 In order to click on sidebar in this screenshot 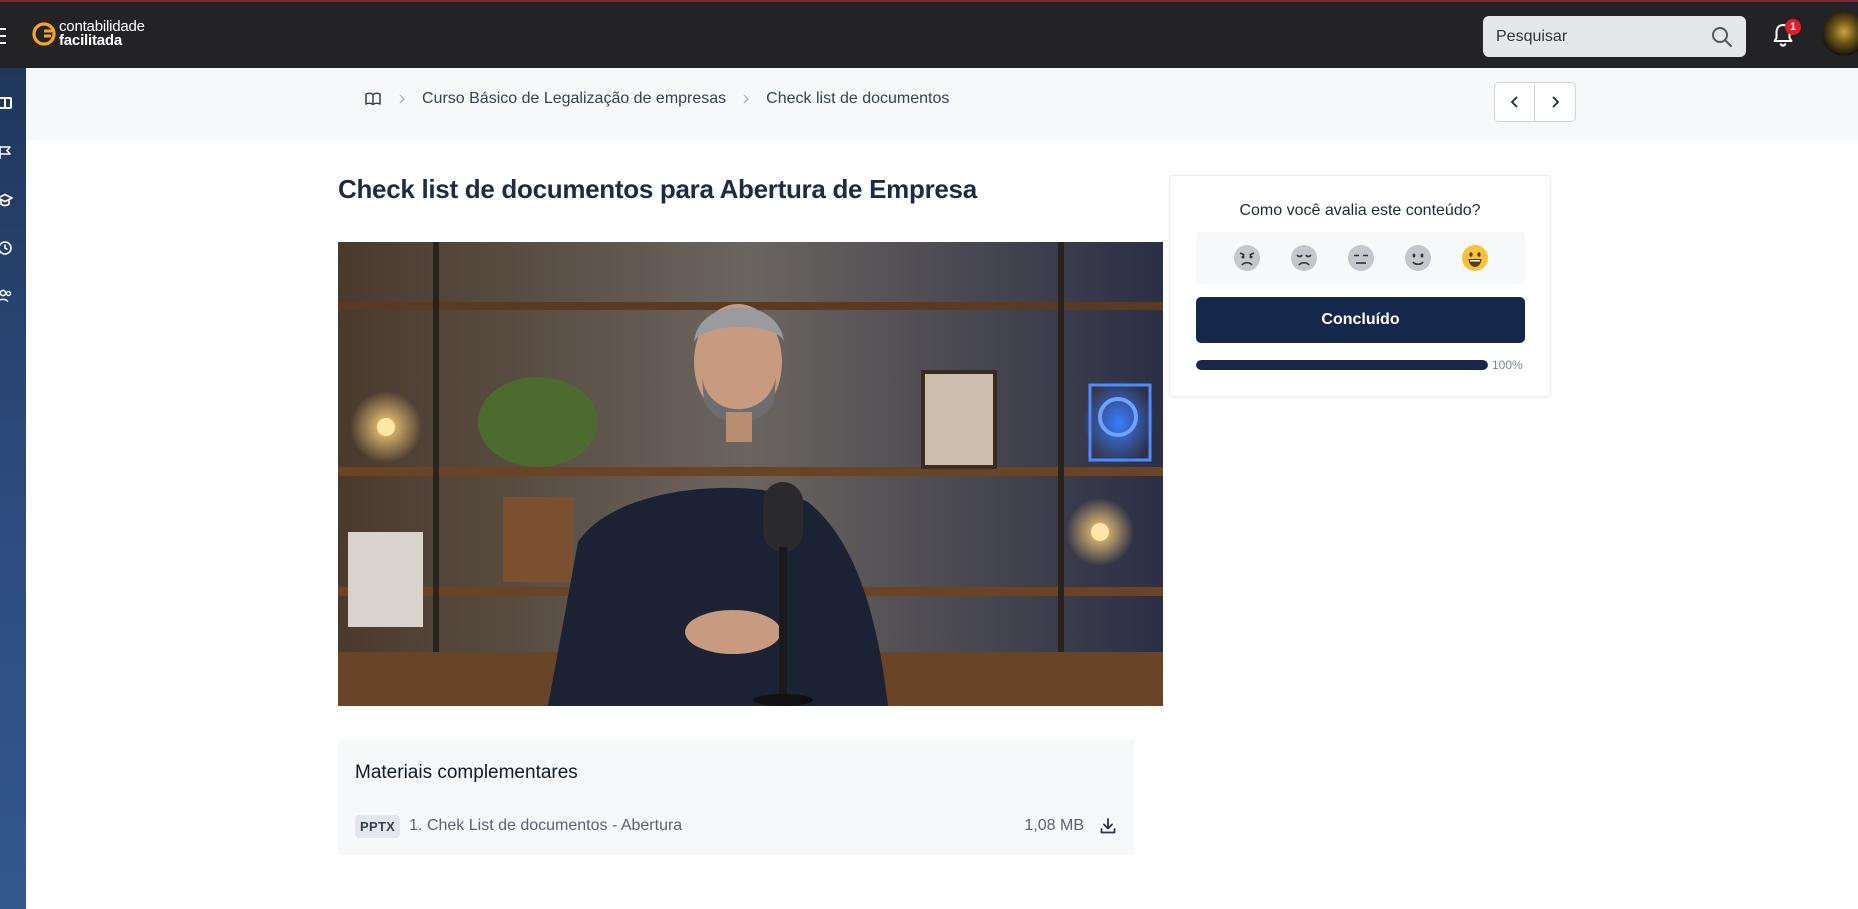, I will do `click(13, 488)`.